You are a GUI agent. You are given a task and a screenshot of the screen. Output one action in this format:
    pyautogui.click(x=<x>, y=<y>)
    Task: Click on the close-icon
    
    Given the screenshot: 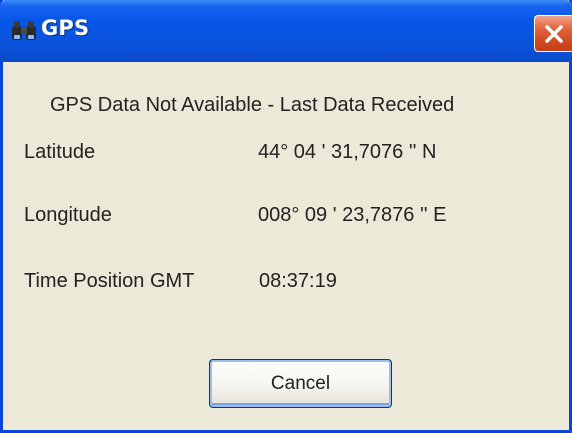 What is the action you would take?
    pyautogui.click(x=554, y=34)
    